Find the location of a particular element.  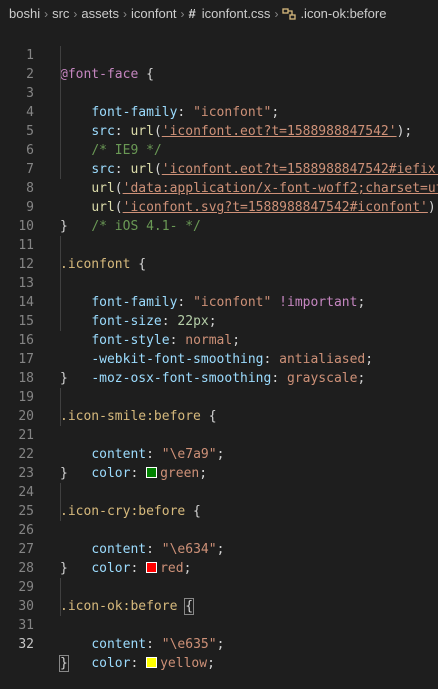

css-property: content is located at coordinates (119, 644).